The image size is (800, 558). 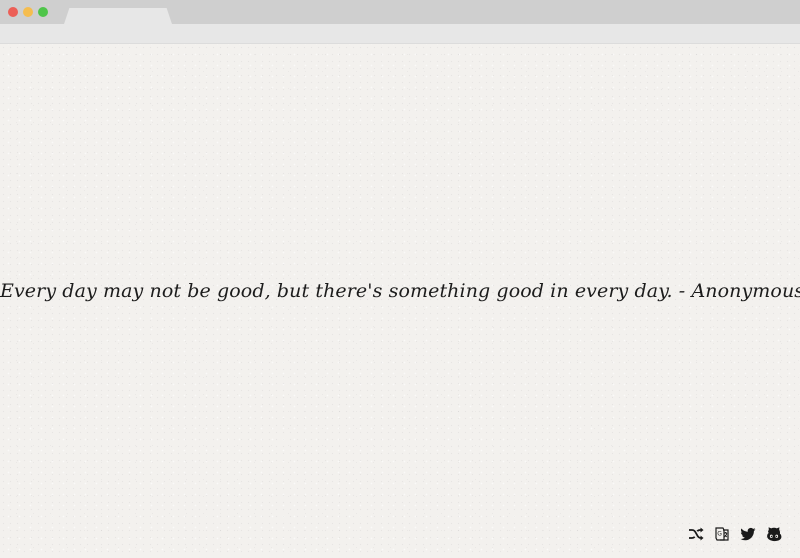 I want to click on github-icon, so click(x=774, y=534).